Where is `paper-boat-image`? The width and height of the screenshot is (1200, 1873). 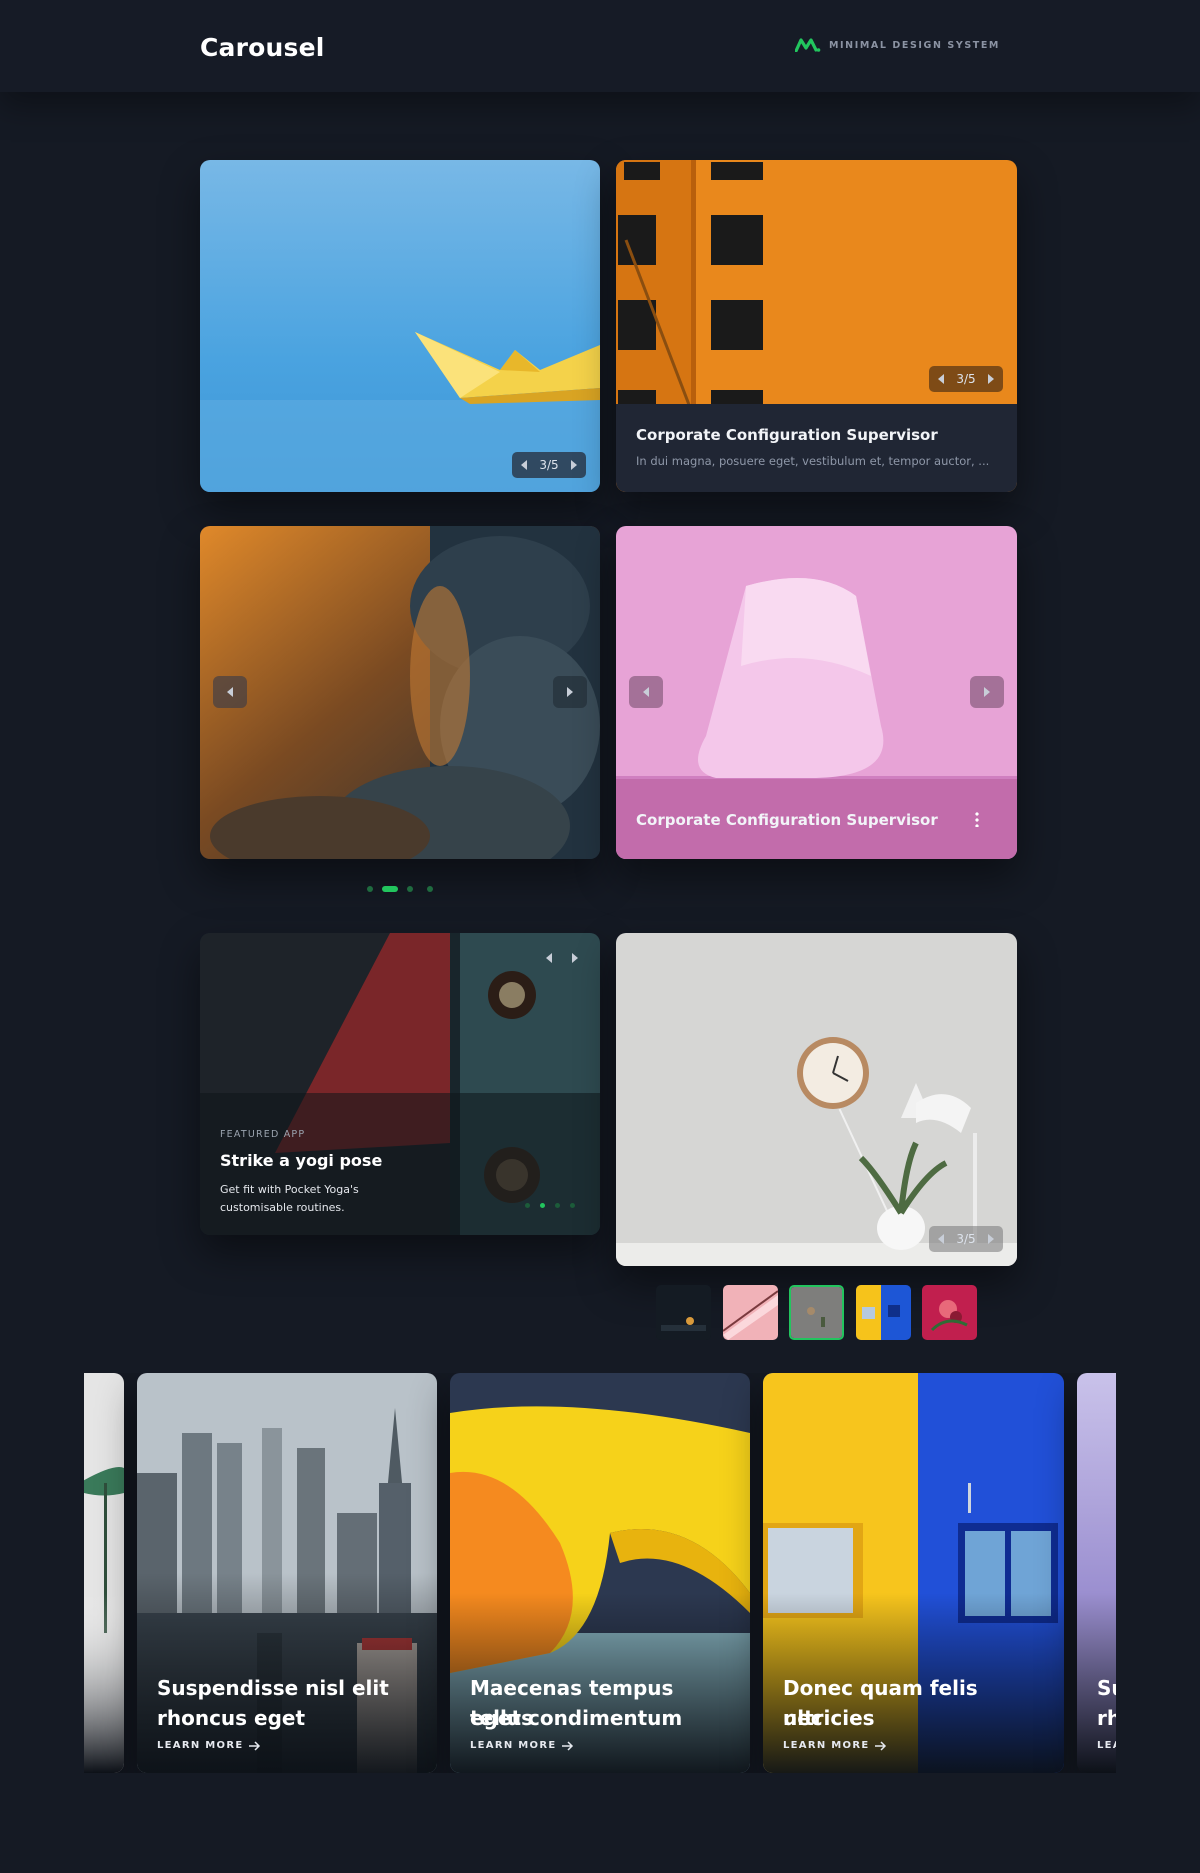 paper-boat-image is located at coordinates (400, 326).